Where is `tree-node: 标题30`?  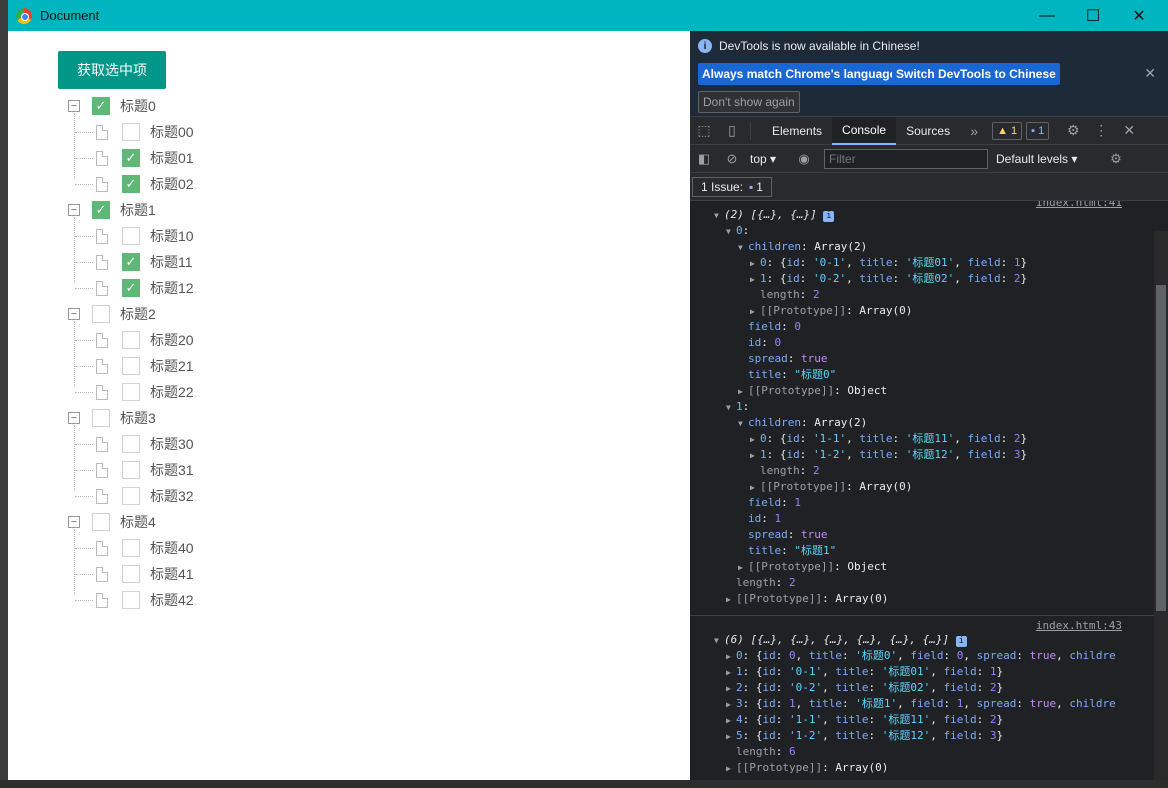 tree-node: 标题30 is located at coordinates (131, 444).